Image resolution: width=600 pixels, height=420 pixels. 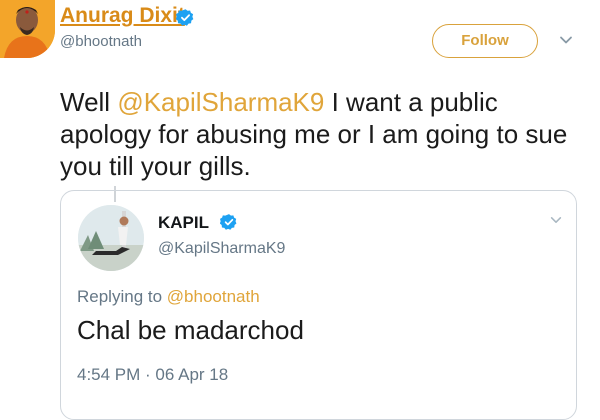 What do you see at coordinates (152, 375) in the screenshot?
I see `quoted-timestamp: 4:54 PM · 06 Apr 18` at bounding box center [152, 375].